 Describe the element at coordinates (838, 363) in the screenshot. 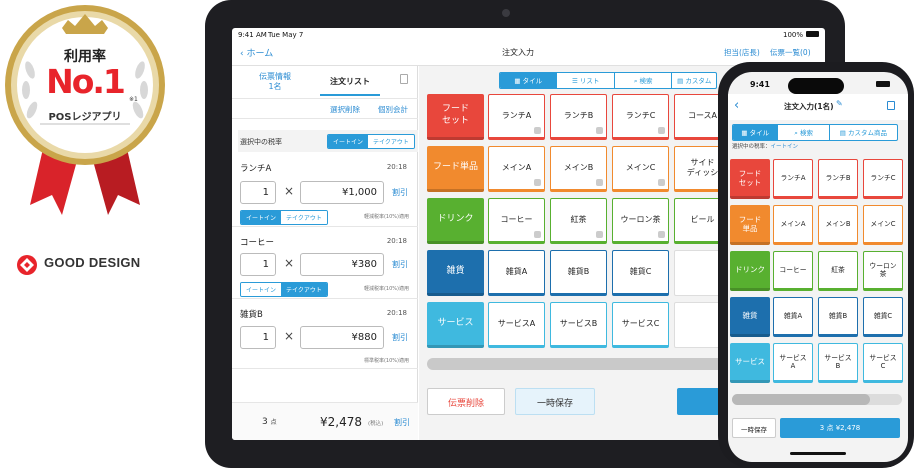

I see `phone-product-tile: サービス B` at that location.